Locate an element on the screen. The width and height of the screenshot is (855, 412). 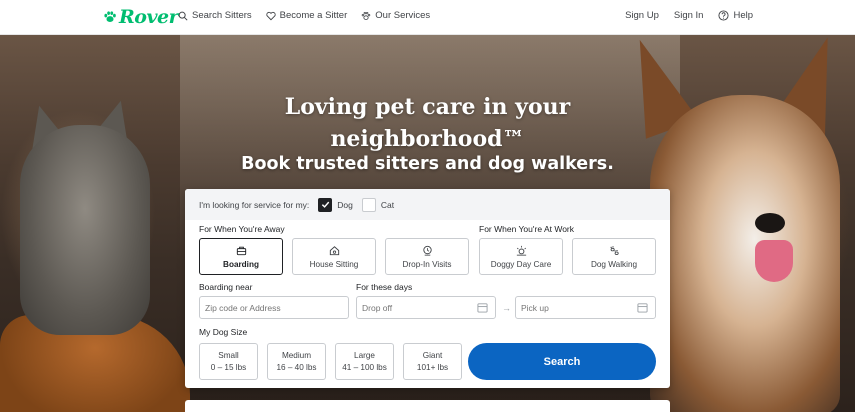
size-giant-option: Giant 101+ lbs is located at coordinates (432, 361).